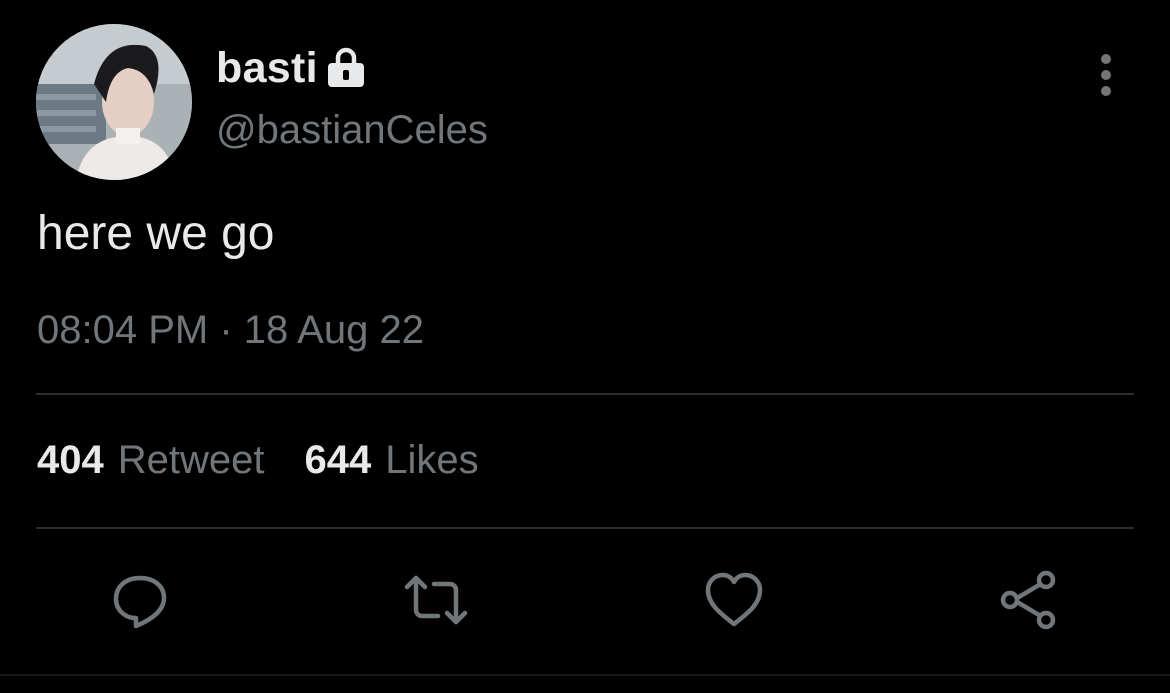  Describe the element at coordinates (585, 675) in the screenshot. I see `bottom-divider` at that location.